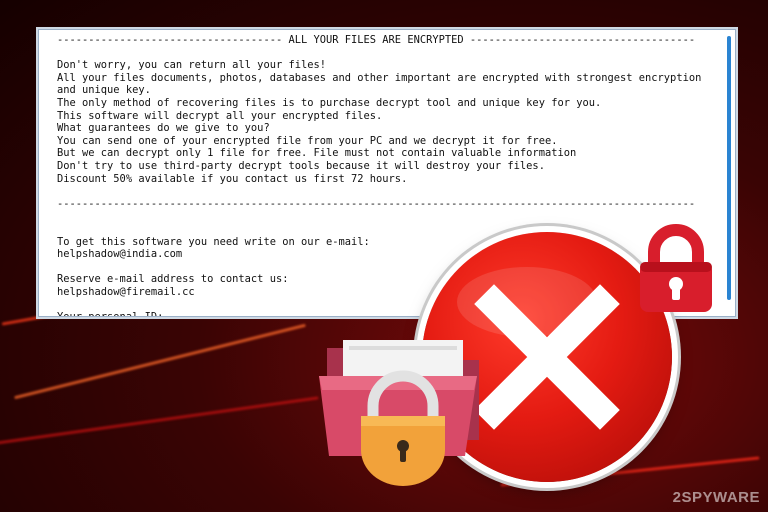  I want to click on locked-folder-icon, so click(399, 413).